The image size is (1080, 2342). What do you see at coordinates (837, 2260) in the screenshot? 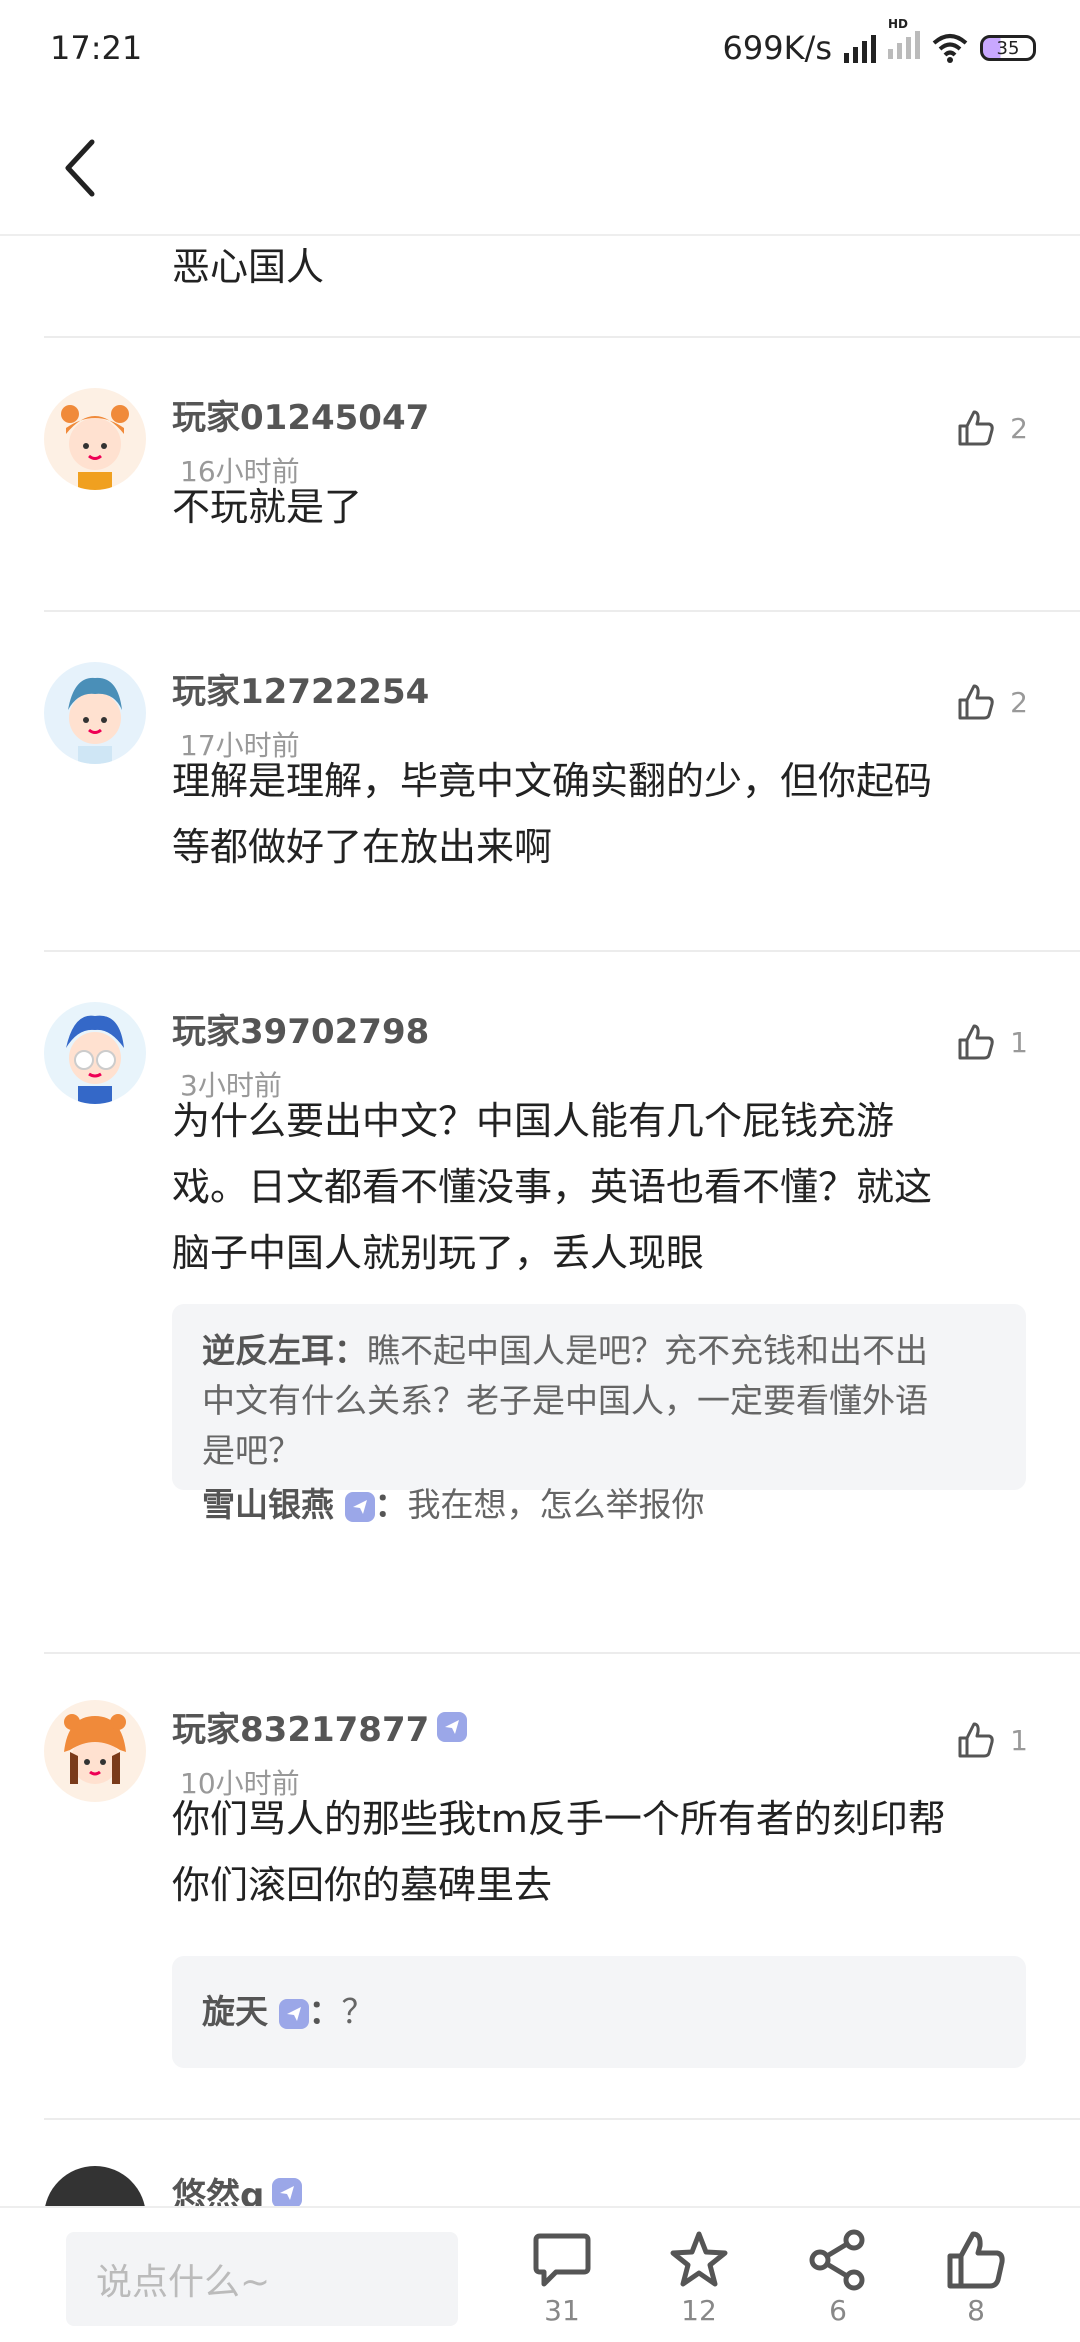
I see `share-icon` at bounding box center [837, 2260].